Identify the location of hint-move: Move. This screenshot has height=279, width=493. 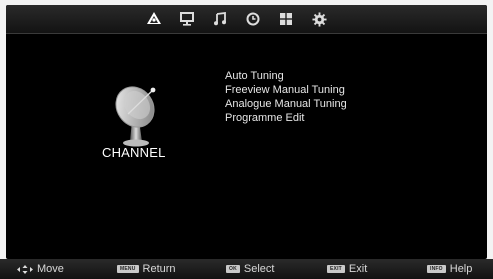
(40, 269).